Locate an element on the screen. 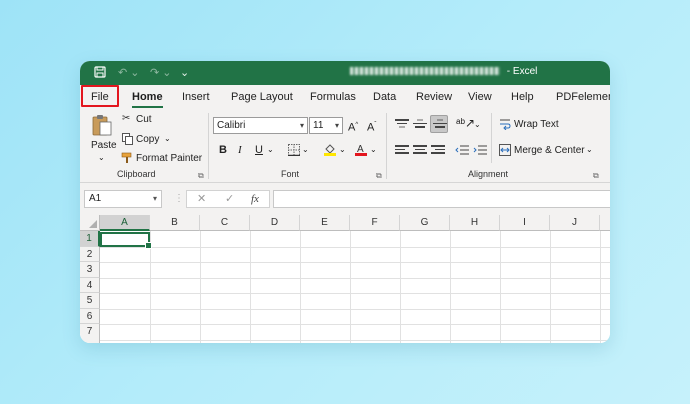 The width and height of the screenshot is (690, 404). paste-icon is located at coordinates (102, 127).